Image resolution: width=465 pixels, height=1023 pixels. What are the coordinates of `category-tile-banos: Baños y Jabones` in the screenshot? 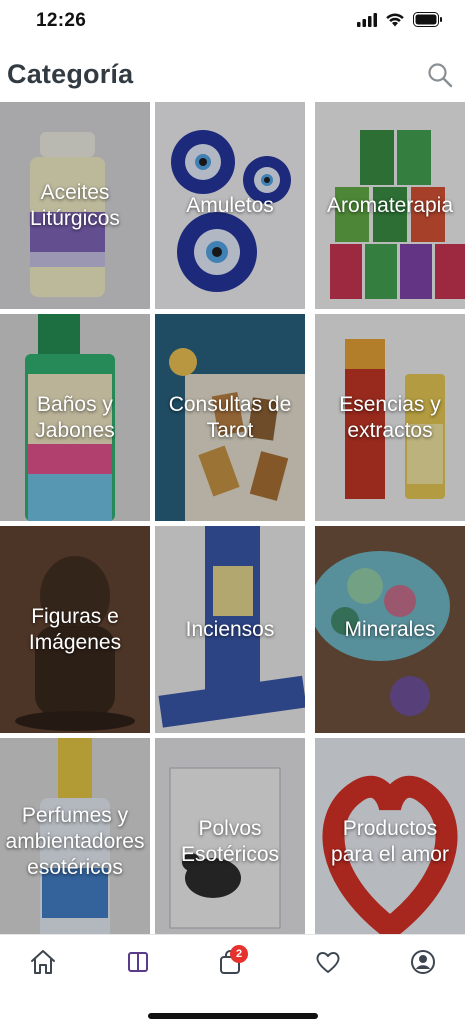 It's located at (75, 417).